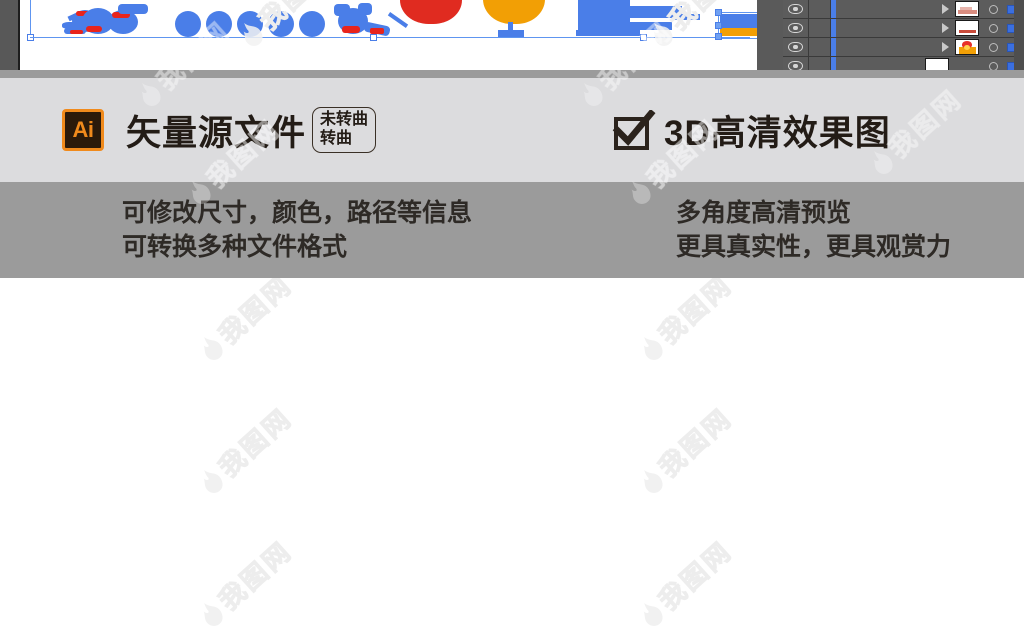 The height and width of the screenshot is (633, 1024). Describe the element at coordinates (718, 25) in the screenshot. I see `selection-handle-ml` at that location.